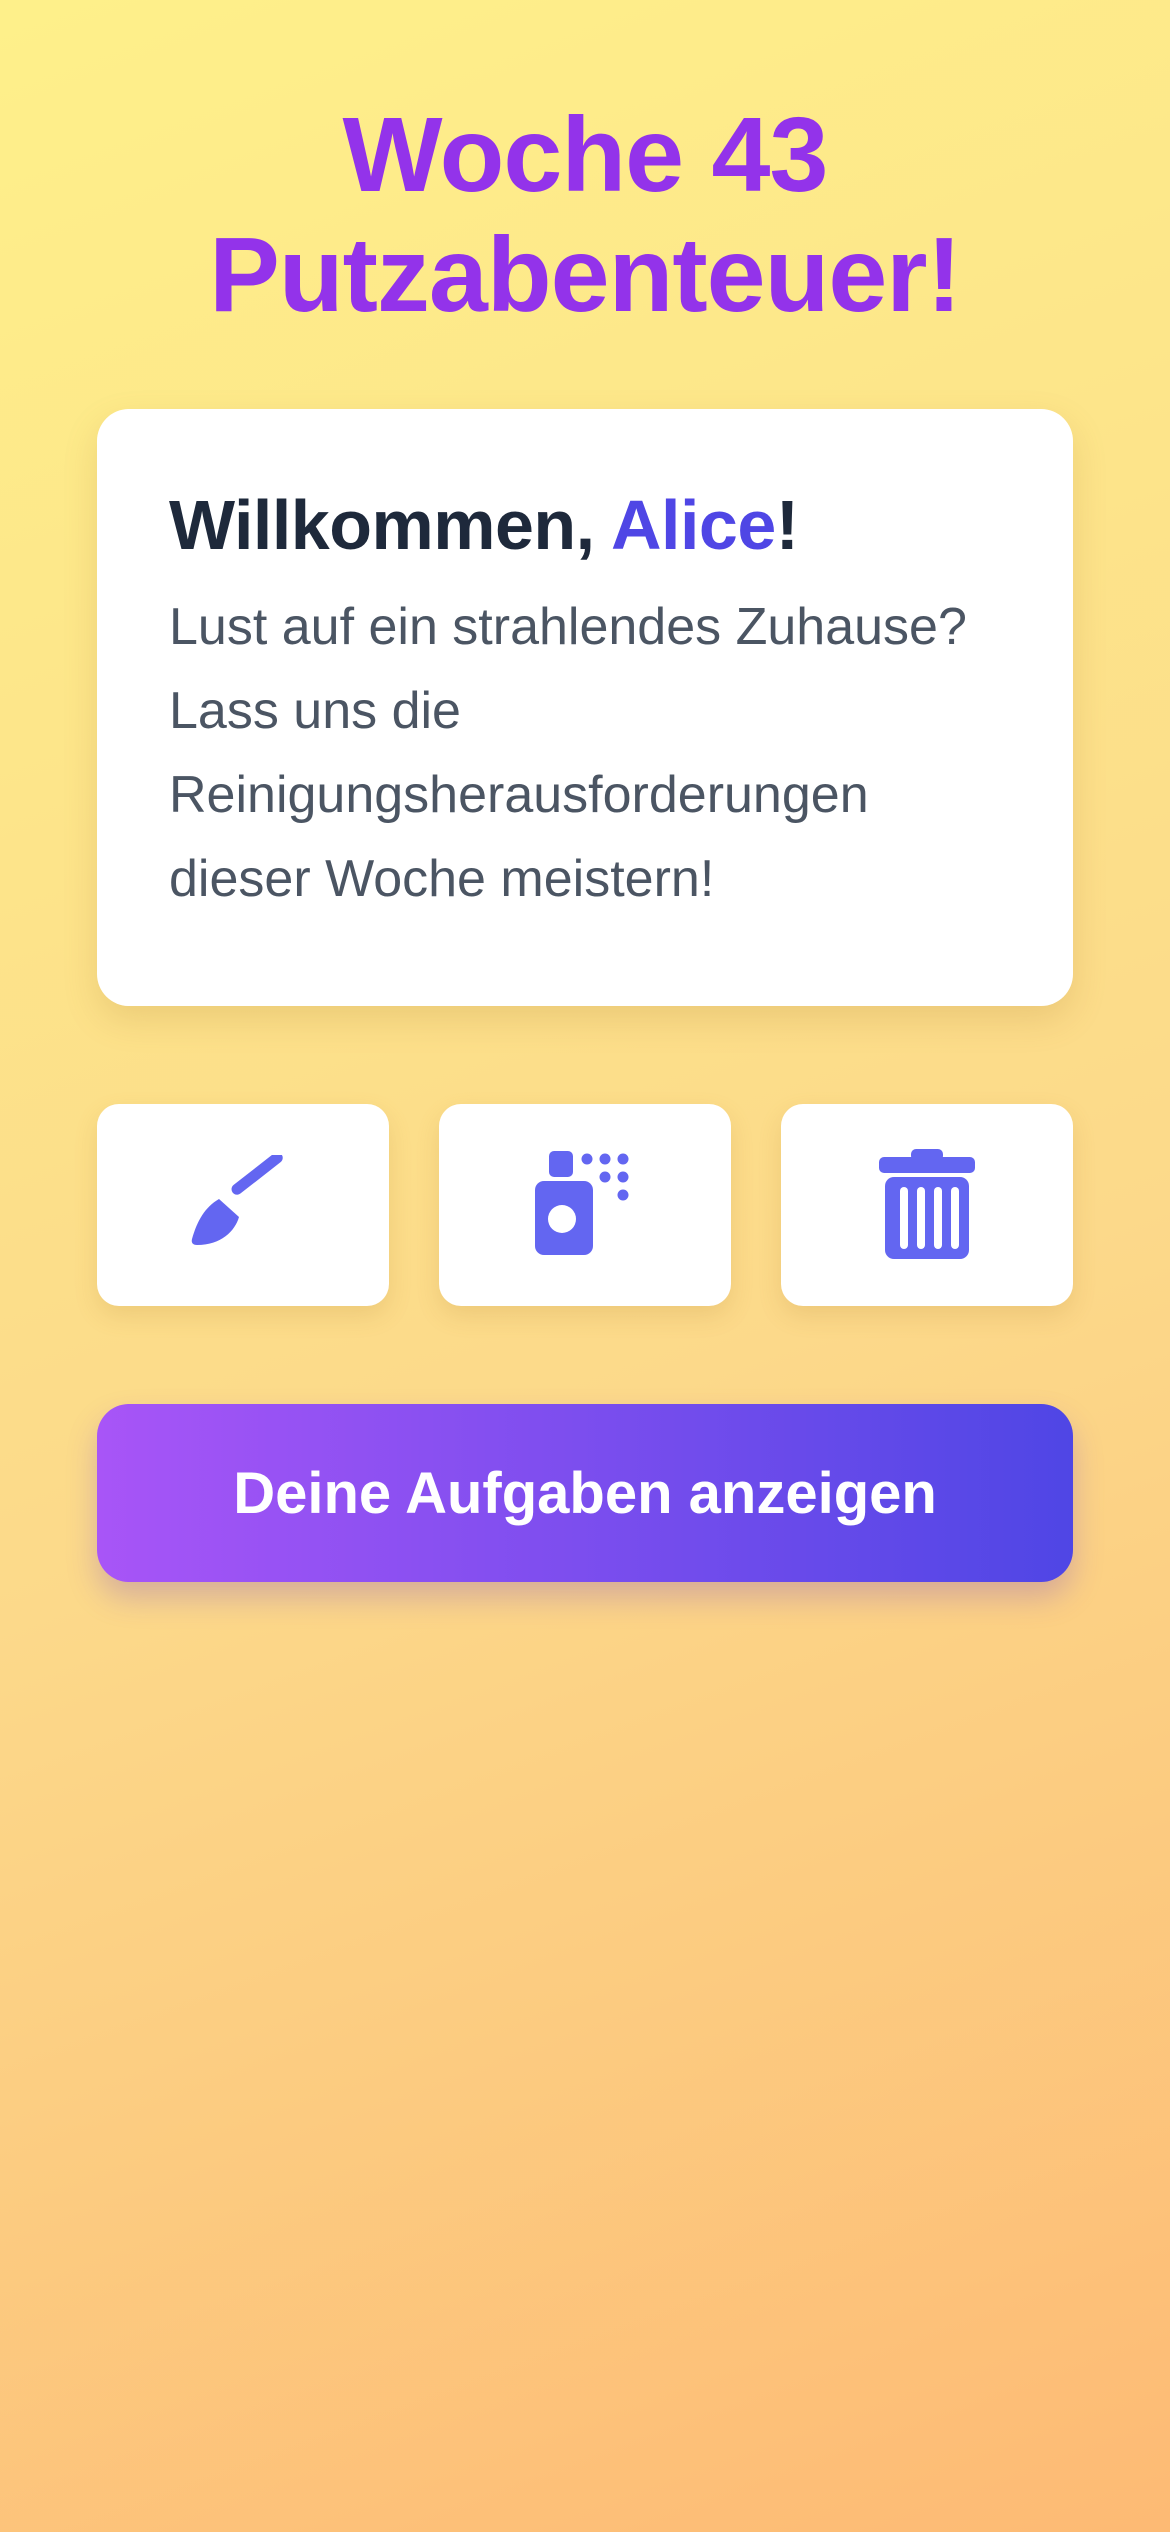 The width and height of the screenshot is (1170, 2532). Describe the element at coordinates (585, 155) in the screenshot. I see `page-title-line-1: Woche 43` at that location.